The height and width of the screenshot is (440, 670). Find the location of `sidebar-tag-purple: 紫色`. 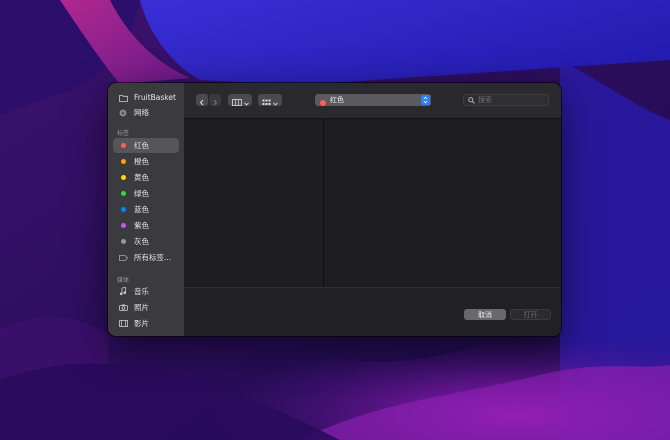

sidebar-tag-purple: 紫色 is located at coordinates (146, 225).